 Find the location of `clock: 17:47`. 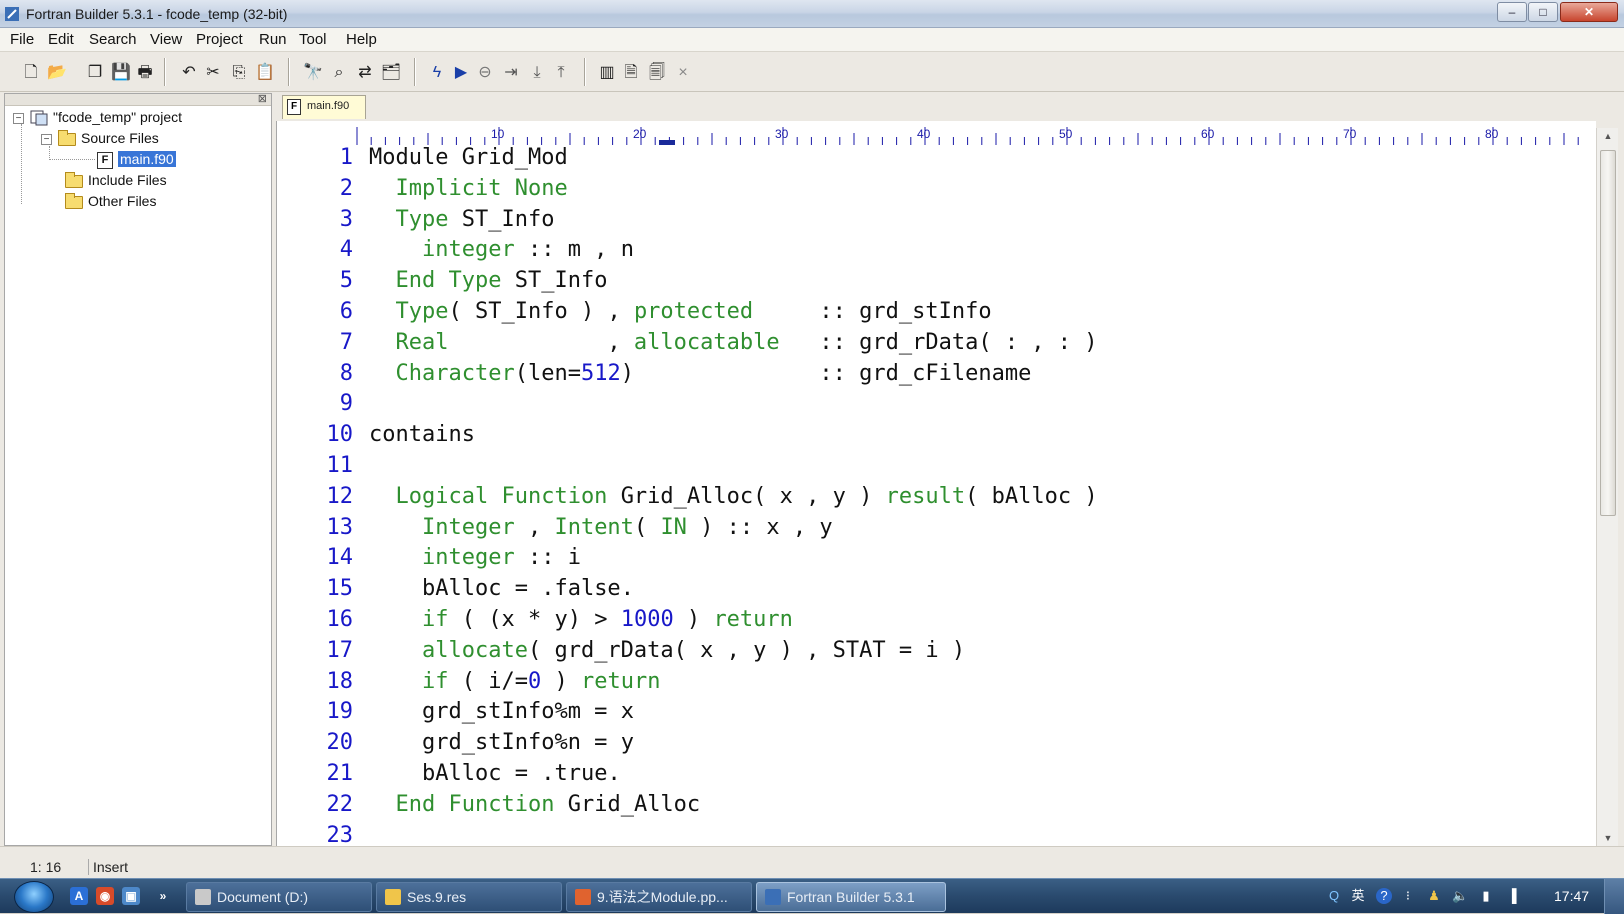

clock: 17:47 is located at coordinates (1571, 896).